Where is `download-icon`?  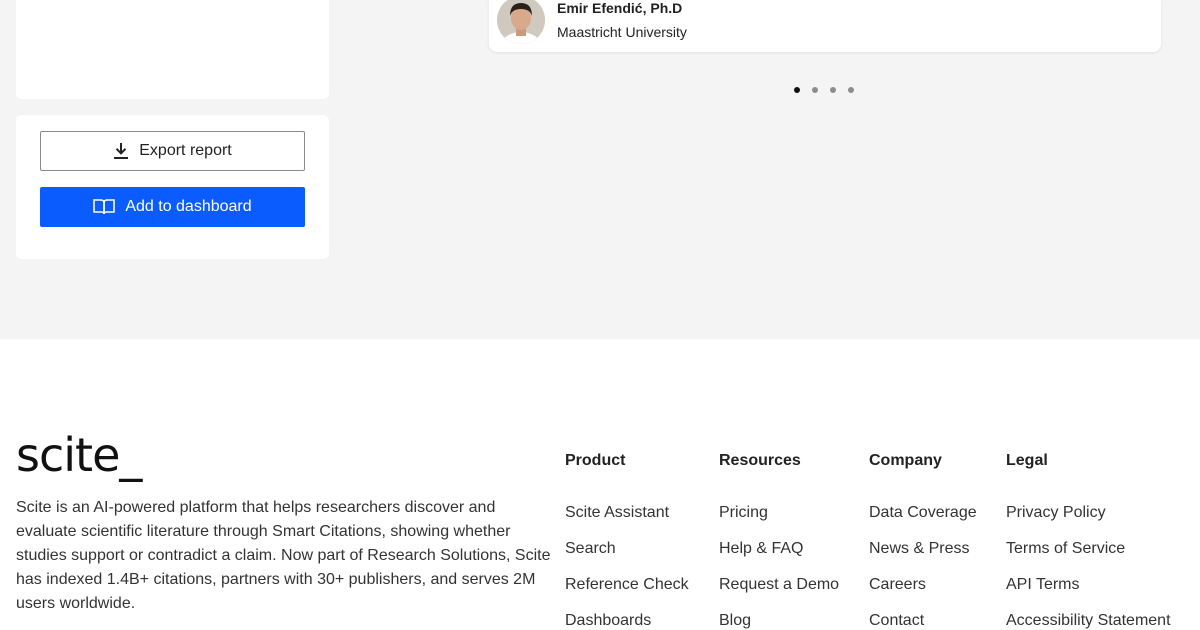 download-icon is located at coordinates (121, 151).